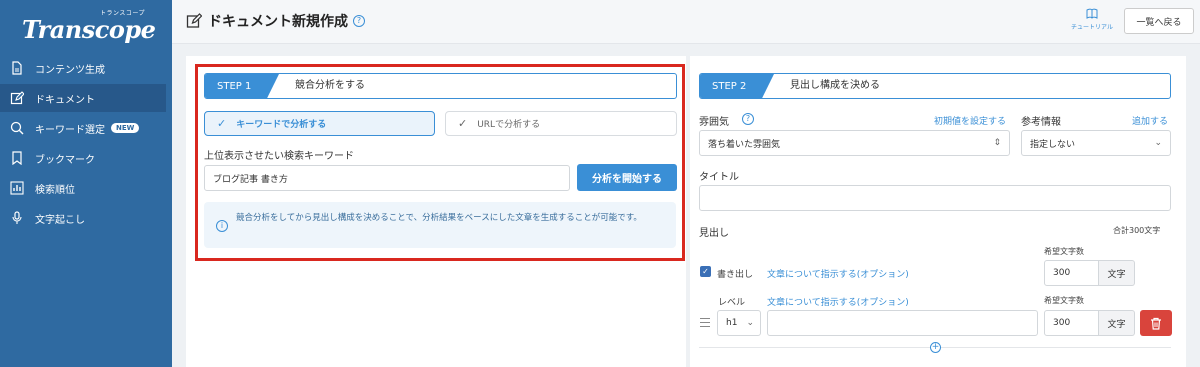  Describe the element at coordinates (86, 218) in the screenshot. I see `sidebar-item-transcription: 文字起こし` at that location.